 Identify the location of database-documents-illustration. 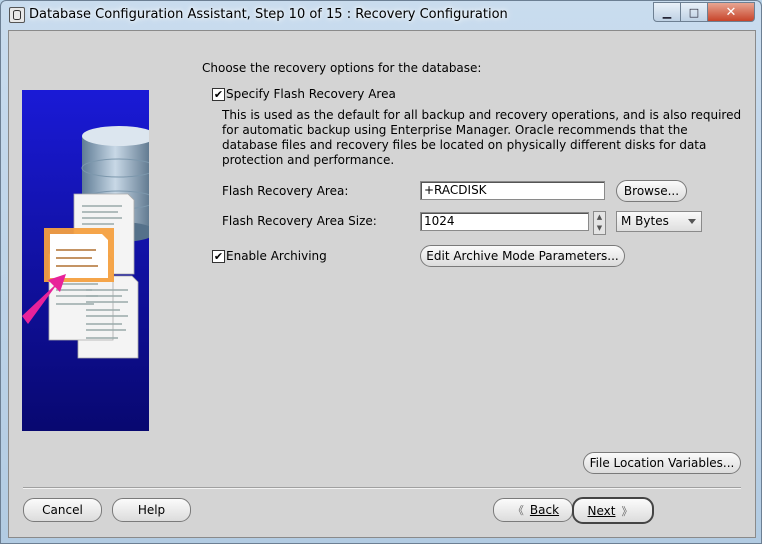
(85, 260).